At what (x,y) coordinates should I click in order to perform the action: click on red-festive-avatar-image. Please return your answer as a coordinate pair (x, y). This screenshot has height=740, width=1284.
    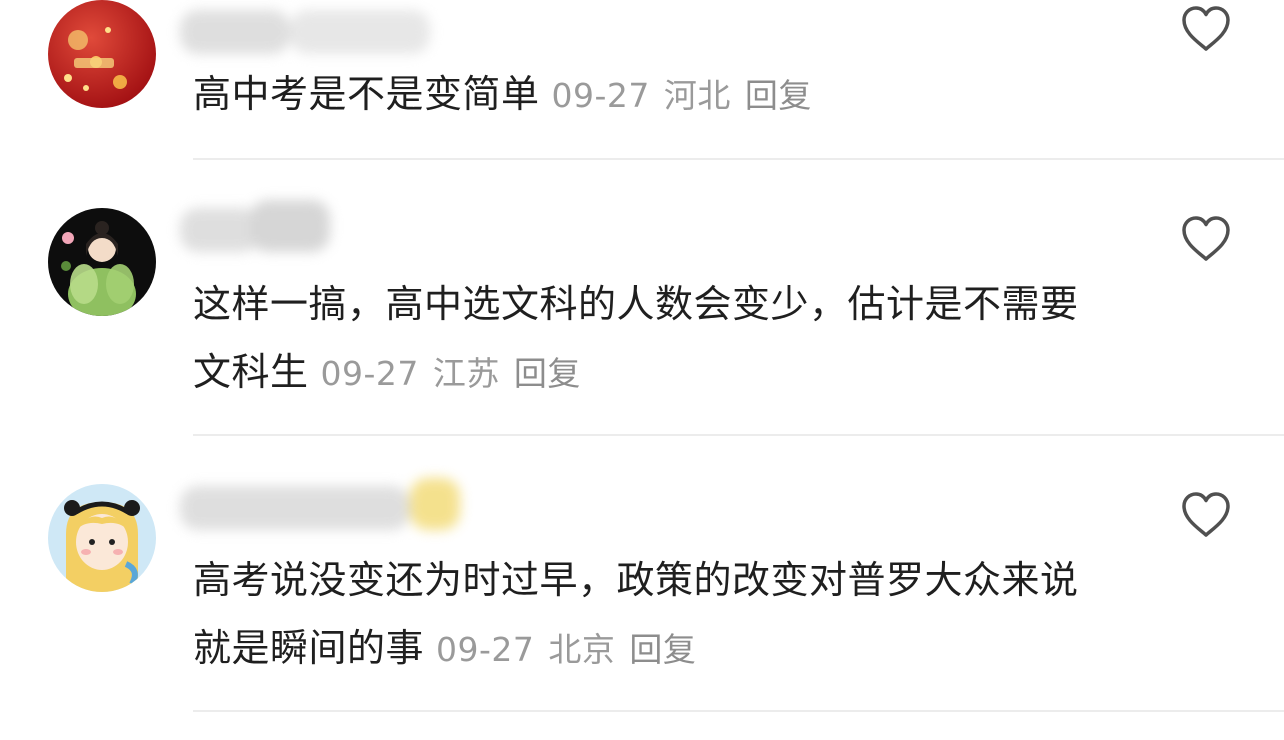
    Looking at the image, I should click on (102, 54).